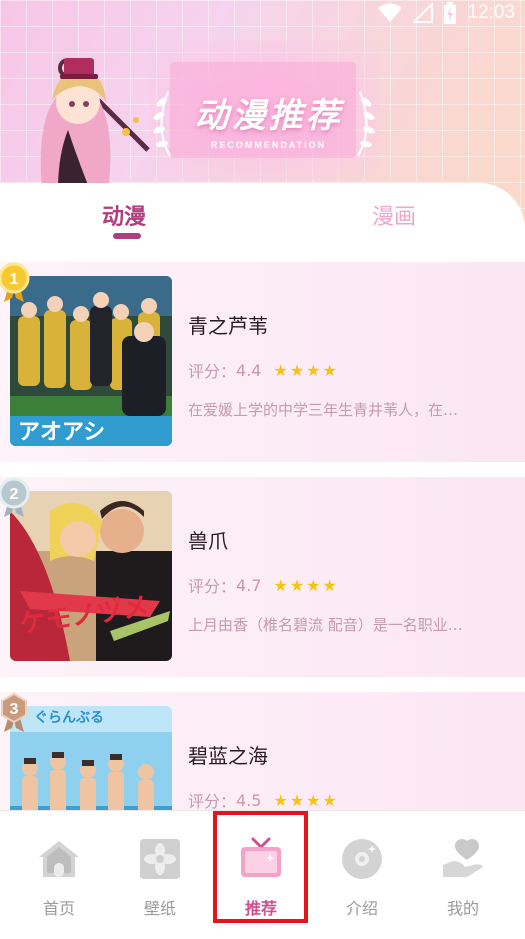 The image size is (525, 939). I want to click on rank-badge-silver-icon: 2, so click(15, 497).